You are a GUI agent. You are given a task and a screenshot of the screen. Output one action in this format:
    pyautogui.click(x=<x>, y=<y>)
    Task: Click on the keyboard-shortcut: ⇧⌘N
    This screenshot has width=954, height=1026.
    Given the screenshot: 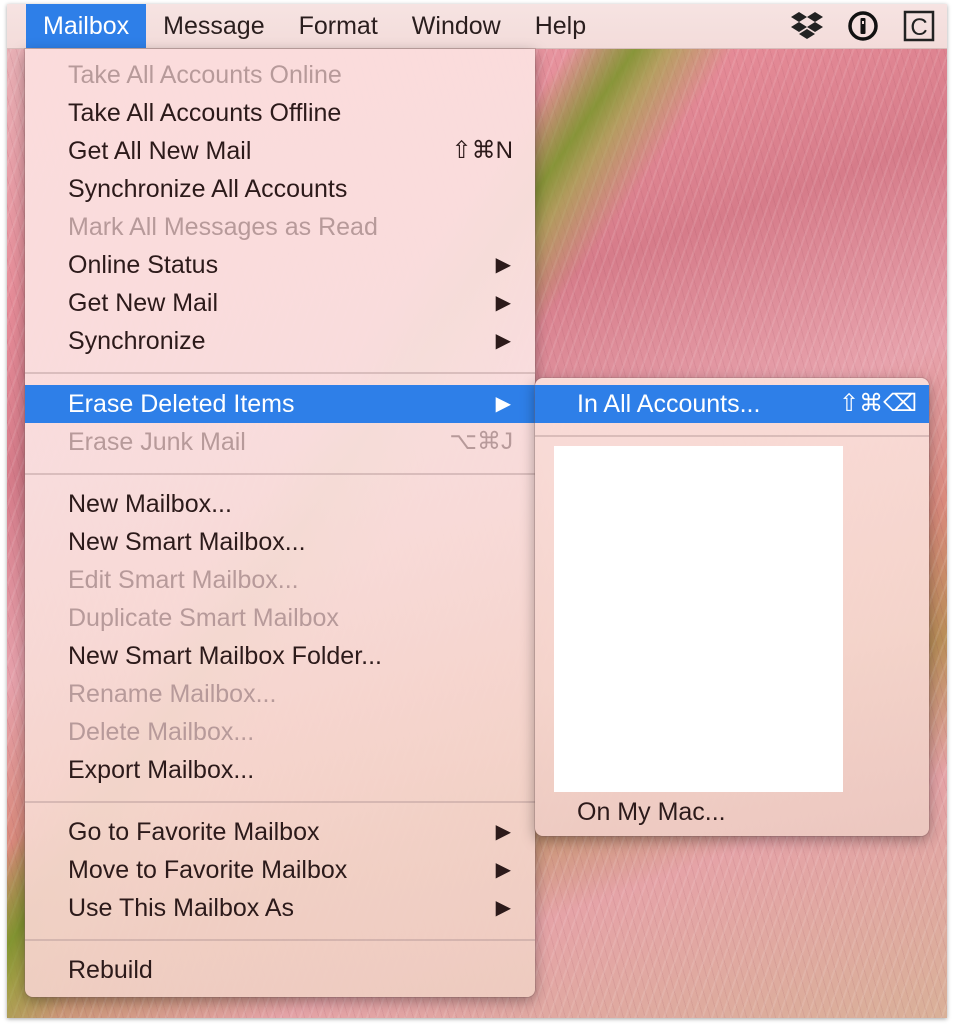 What is the action you would take?
    pyautogui.click(x=482, y=150)
    